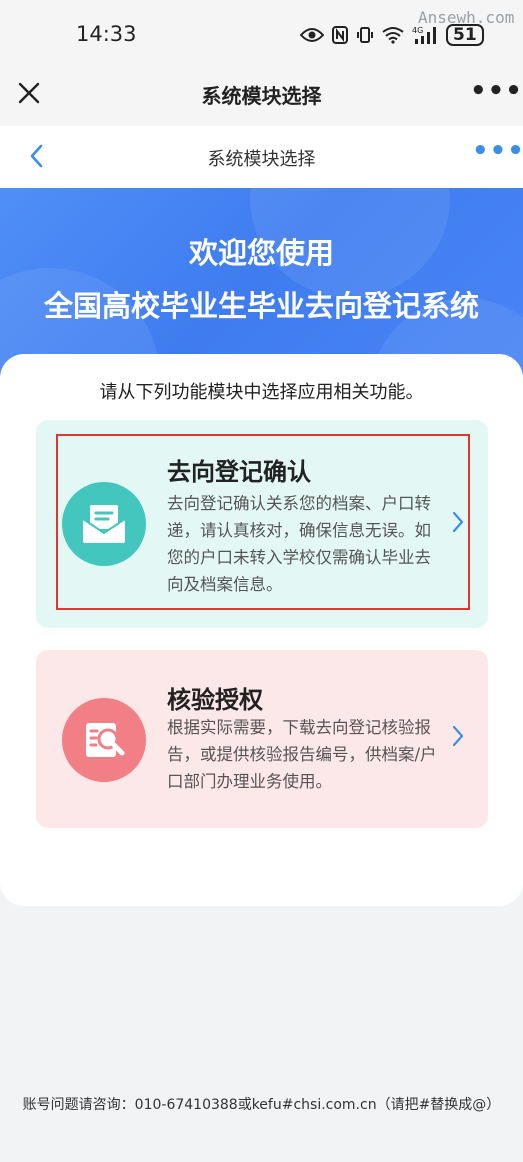 The image size is (523, 1162). What do you see at coordinates (104, 740) in the screenshot?
I see `search-report-icon` at bounding box center [104, 740].